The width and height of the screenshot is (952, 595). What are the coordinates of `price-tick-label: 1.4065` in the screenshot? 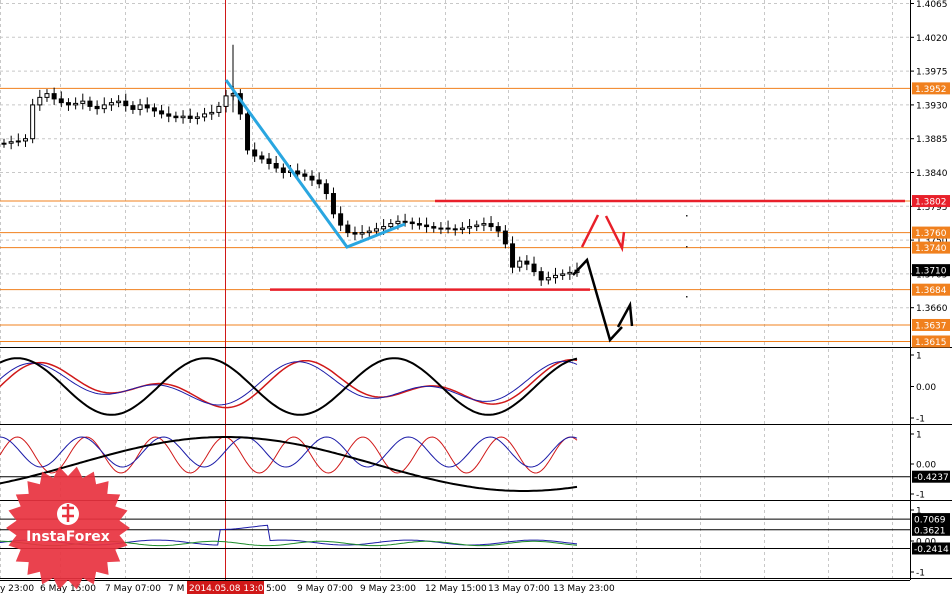 It's located at (932, 5).